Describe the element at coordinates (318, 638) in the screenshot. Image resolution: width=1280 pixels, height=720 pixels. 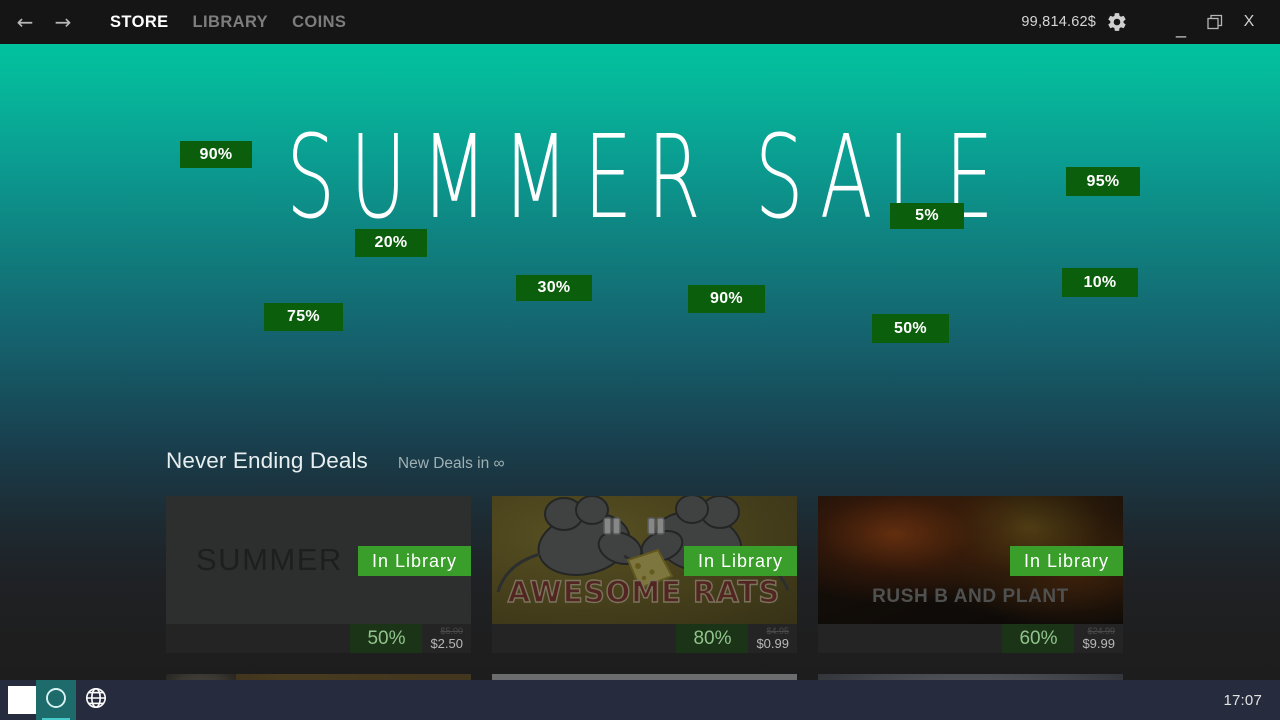
I see `card-price-bar: 50% $5.00 $2.50` at that location.